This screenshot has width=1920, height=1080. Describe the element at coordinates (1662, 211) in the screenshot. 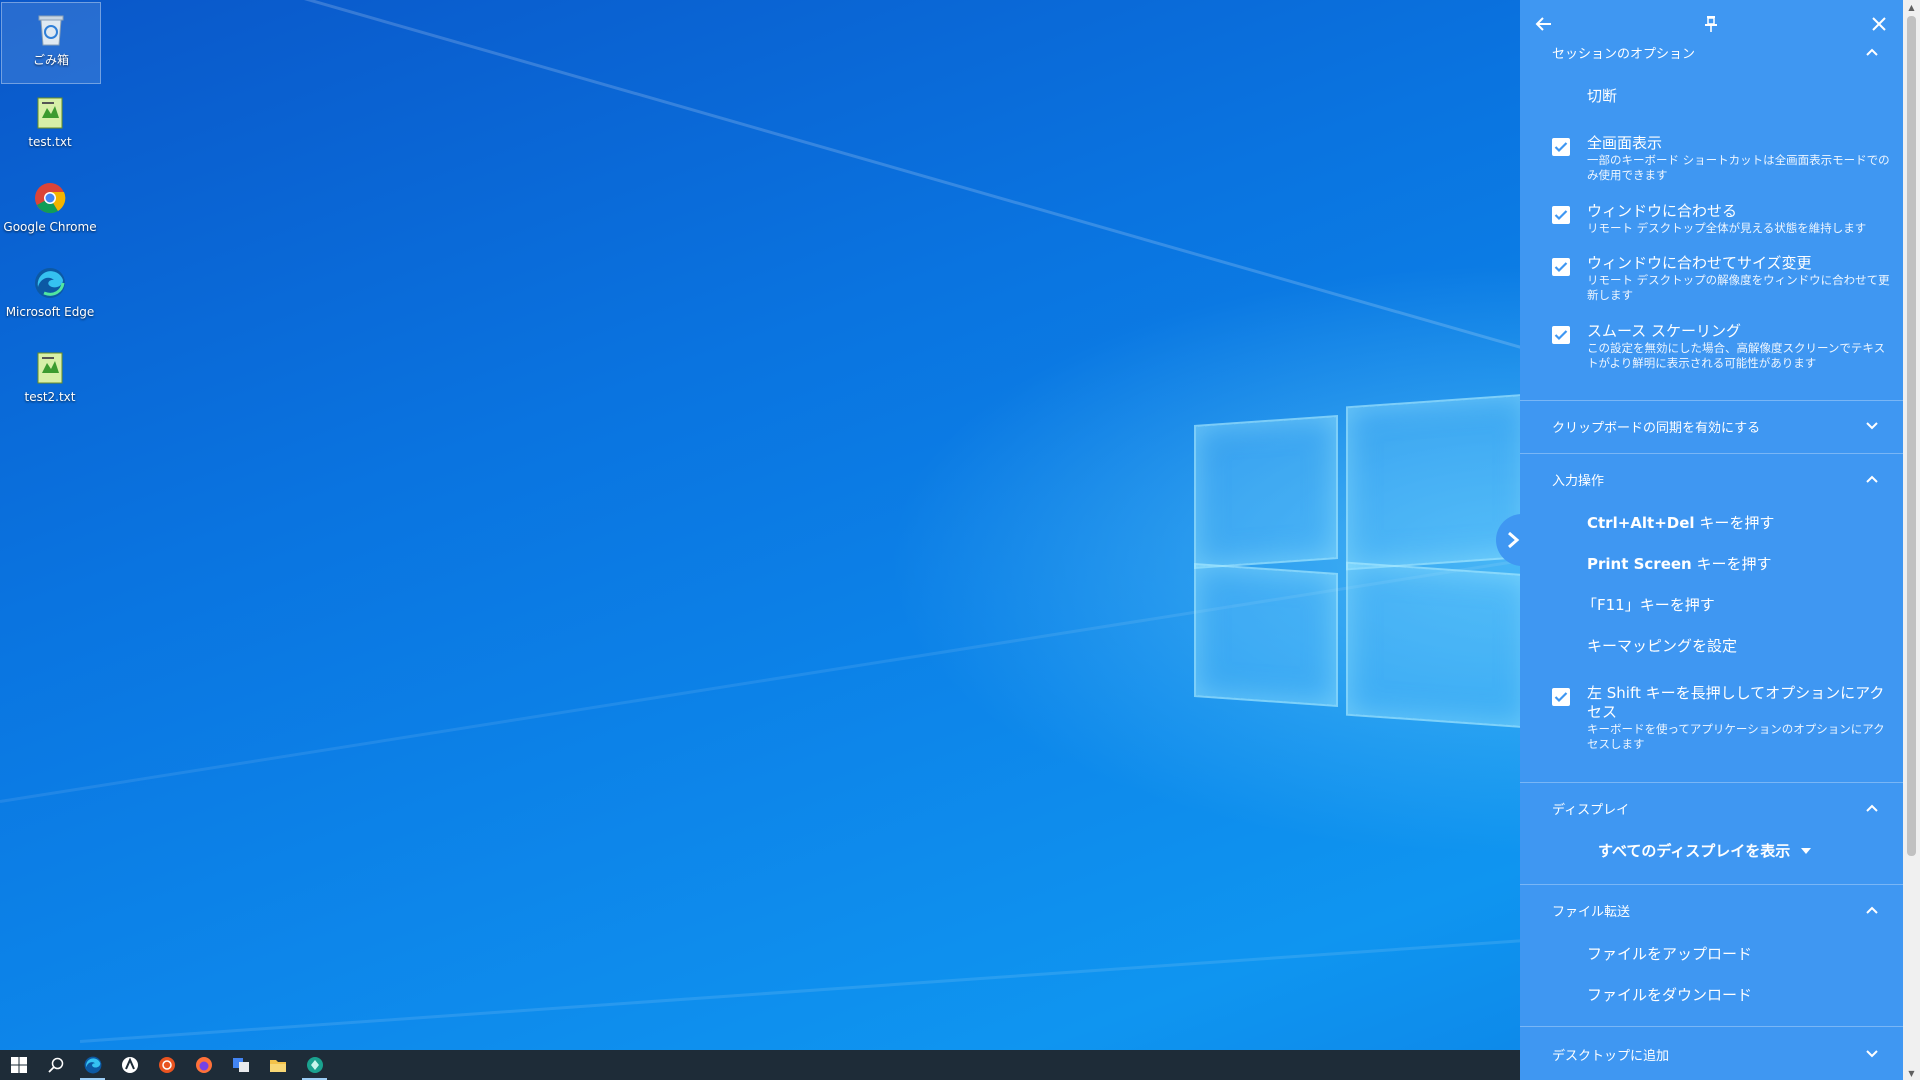

I see `option-title: ウィンドウに合わせる` at that location.